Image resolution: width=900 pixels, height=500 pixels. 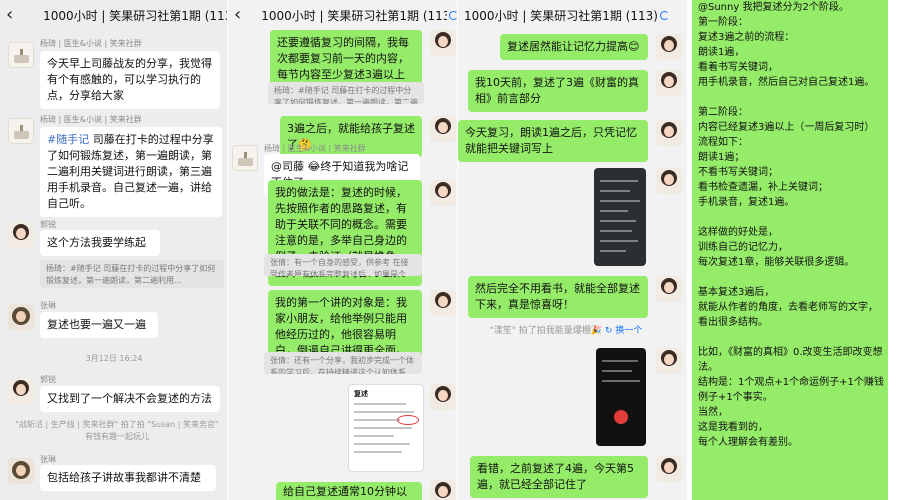 I want to click on note-line: 看着书写关键词，, so click(x=738, y=67).